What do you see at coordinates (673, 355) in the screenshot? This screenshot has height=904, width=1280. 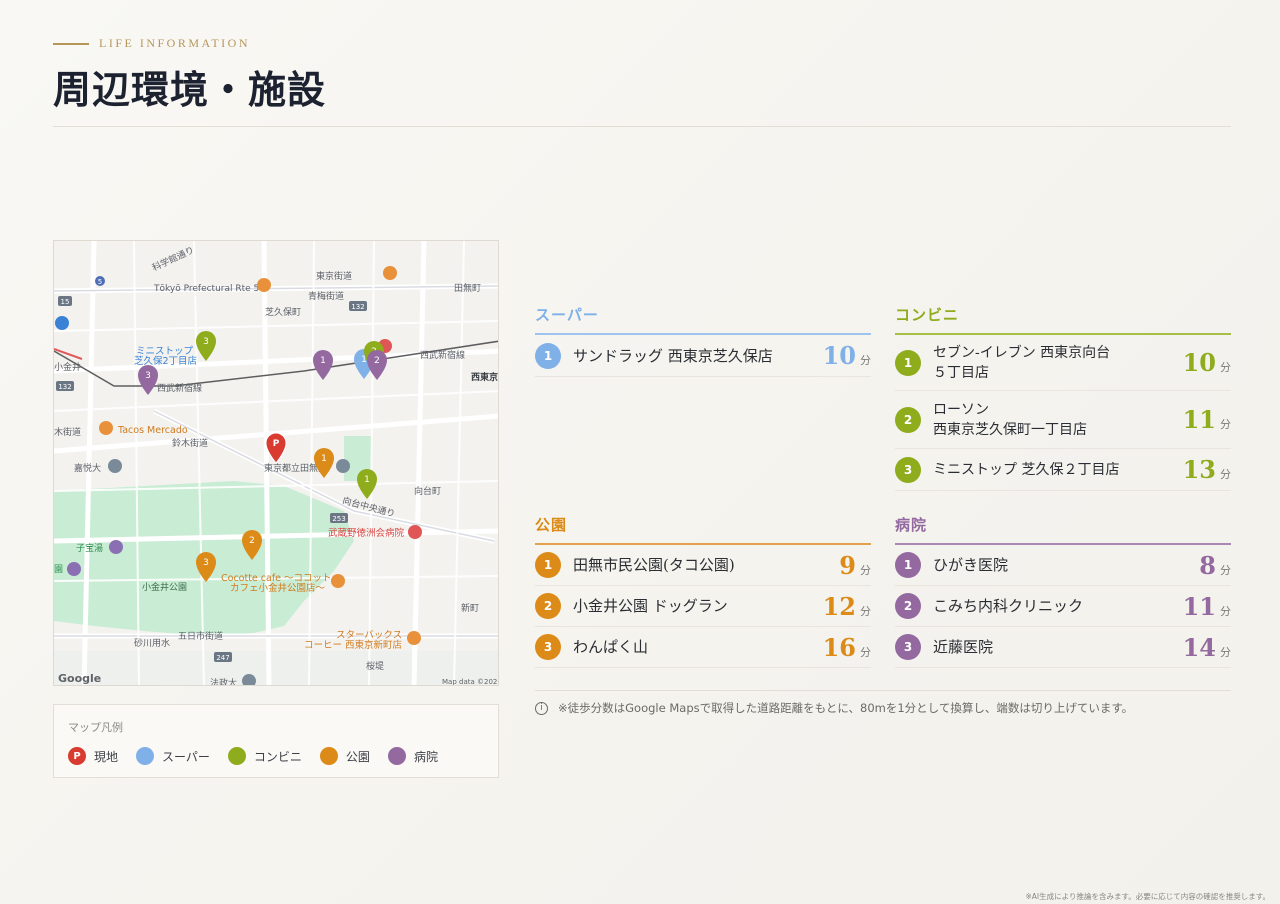 I see `facility-name: サンドラッグ 西東京芝久保店` at bounding box center [673, 355].